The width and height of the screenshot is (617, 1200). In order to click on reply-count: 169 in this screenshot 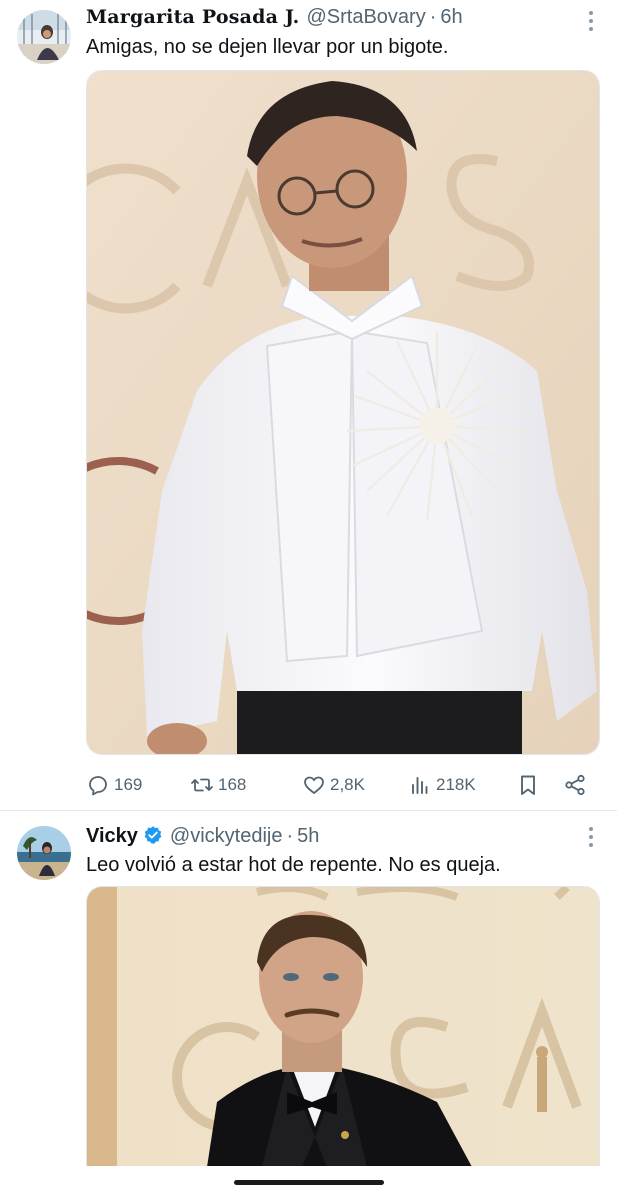, I will do `click(128, 784)`.